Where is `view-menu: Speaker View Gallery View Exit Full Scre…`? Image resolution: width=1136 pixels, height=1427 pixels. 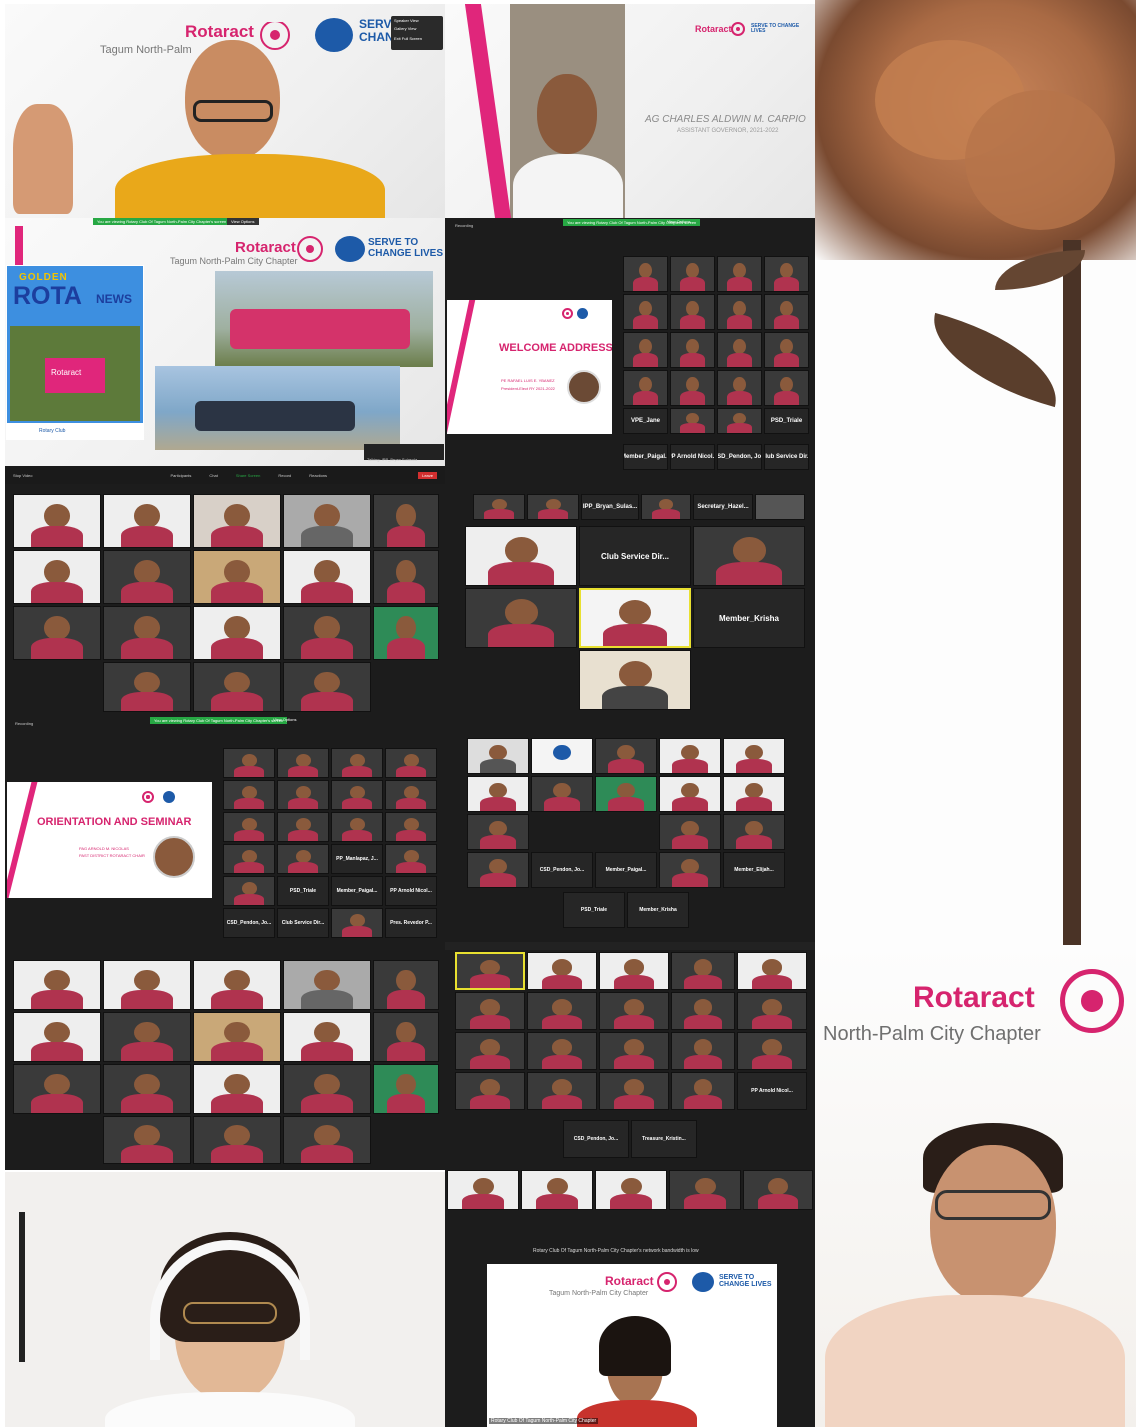 view-menu: Speaker View Gallery View Exit Full Scre… is located at coordinates (417, 33).